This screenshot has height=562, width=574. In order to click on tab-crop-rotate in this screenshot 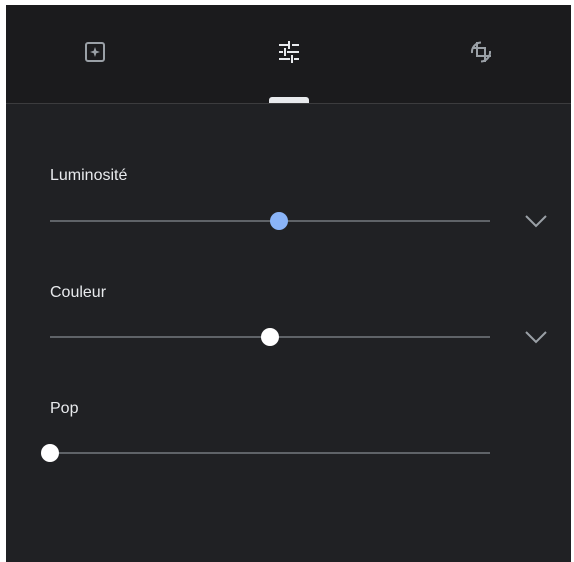, I will do `click(481, 52)`.